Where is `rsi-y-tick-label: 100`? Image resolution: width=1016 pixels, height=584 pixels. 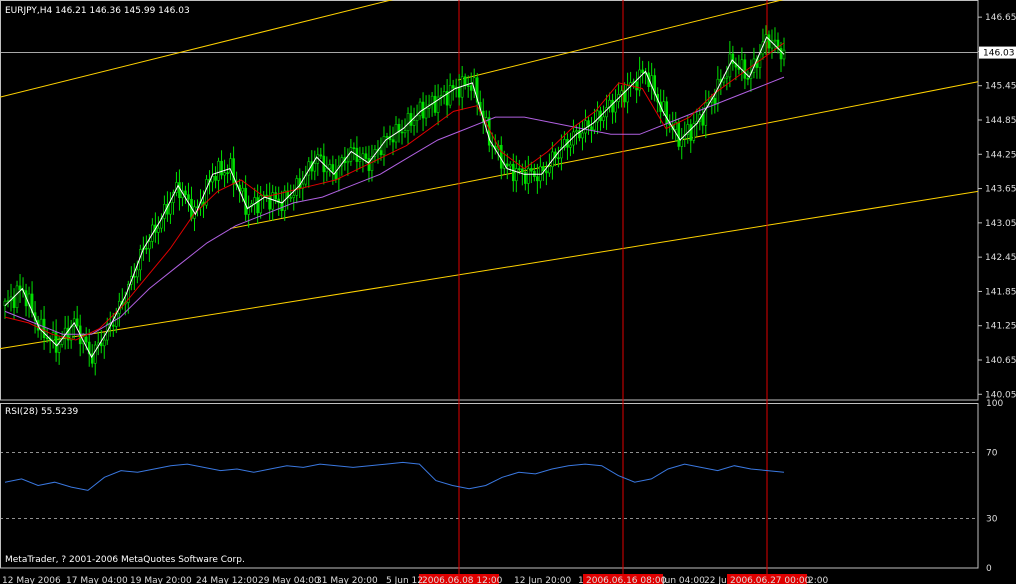 rsi-y-tick-label: 100 is located at coordinates (994, 404).